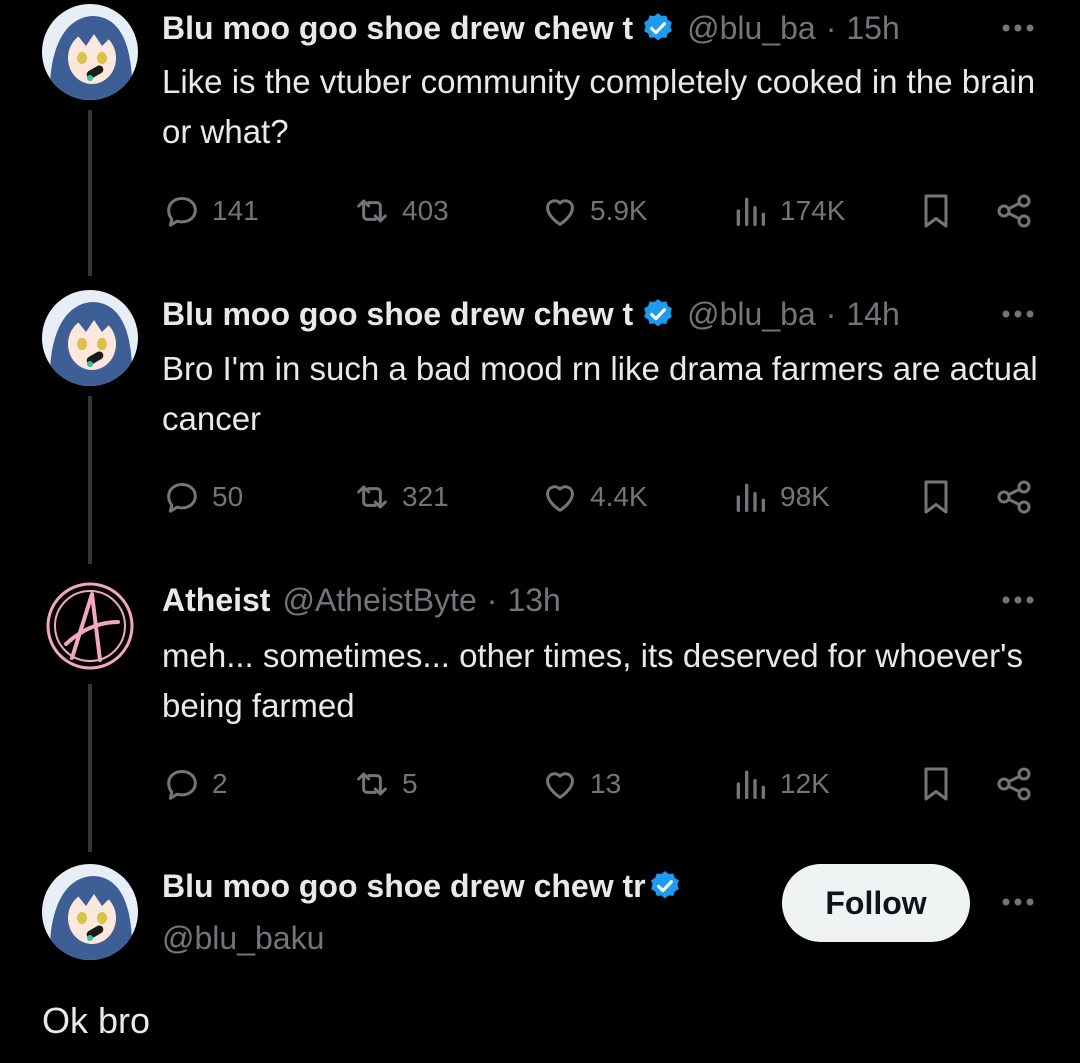 The width and height of the screenshot is (1080, 1063). Describe the element at coordinates (425, 496) in the screenshot. I see `repost-count: 321` at that location.